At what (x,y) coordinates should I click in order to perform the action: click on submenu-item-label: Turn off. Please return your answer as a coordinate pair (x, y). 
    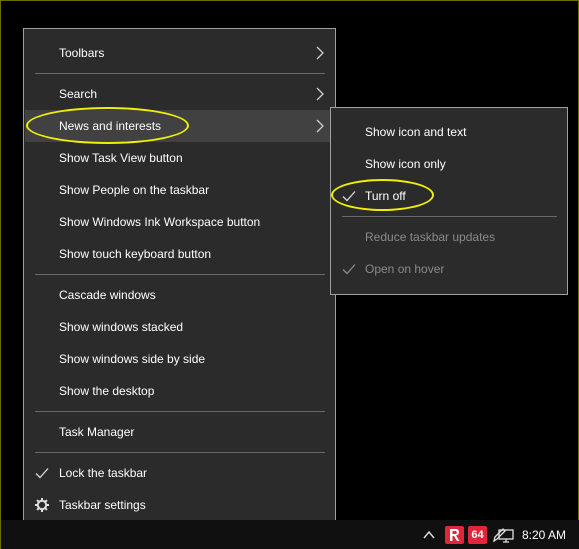
    Looking at the image, I should click on (385, 196).